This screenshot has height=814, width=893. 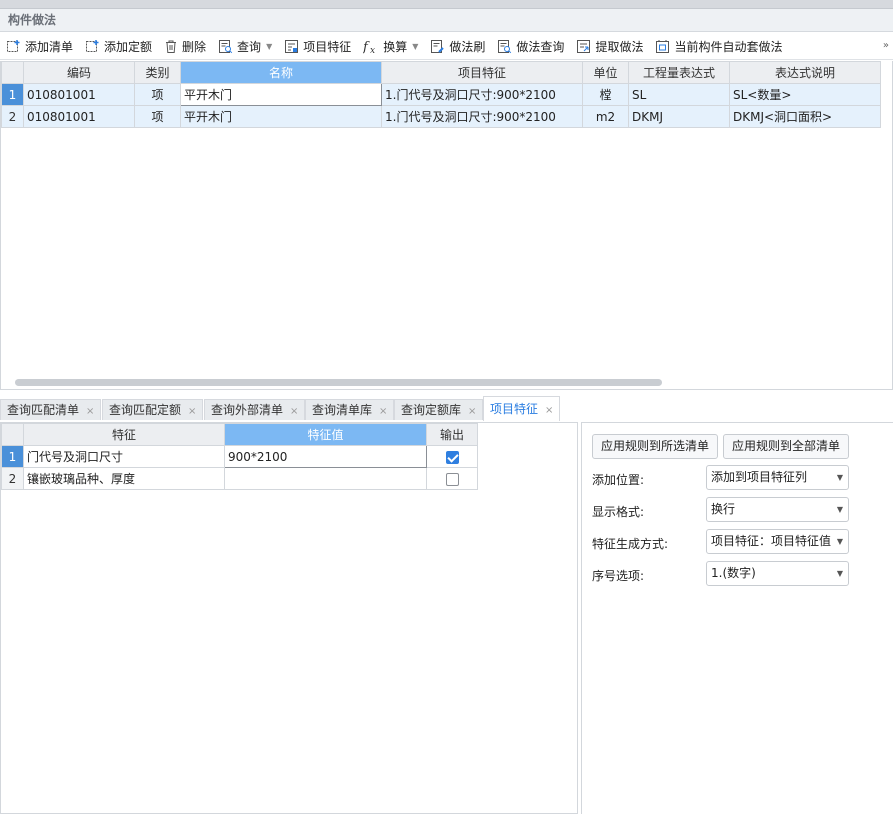 I want to click on display-format-select: 换行 ▼, so click(x=777, y=509).